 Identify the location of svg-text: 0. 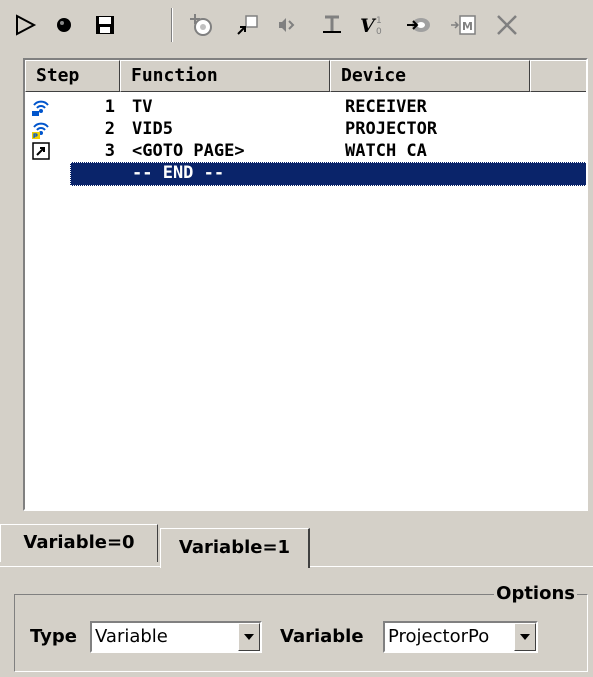
(379, 32).